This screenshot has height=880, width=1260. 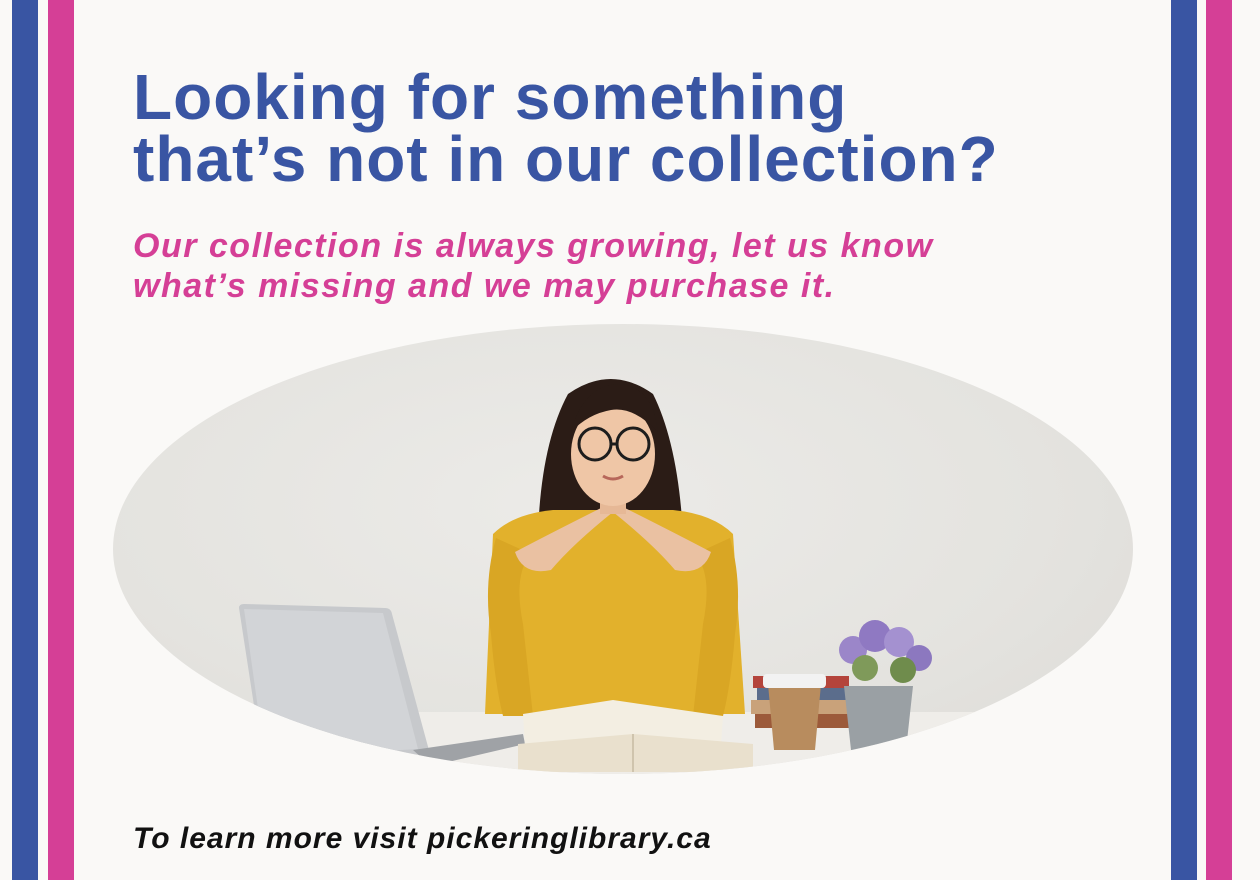 I want to click on left-pink-stripe, so click(x=61, y=440).